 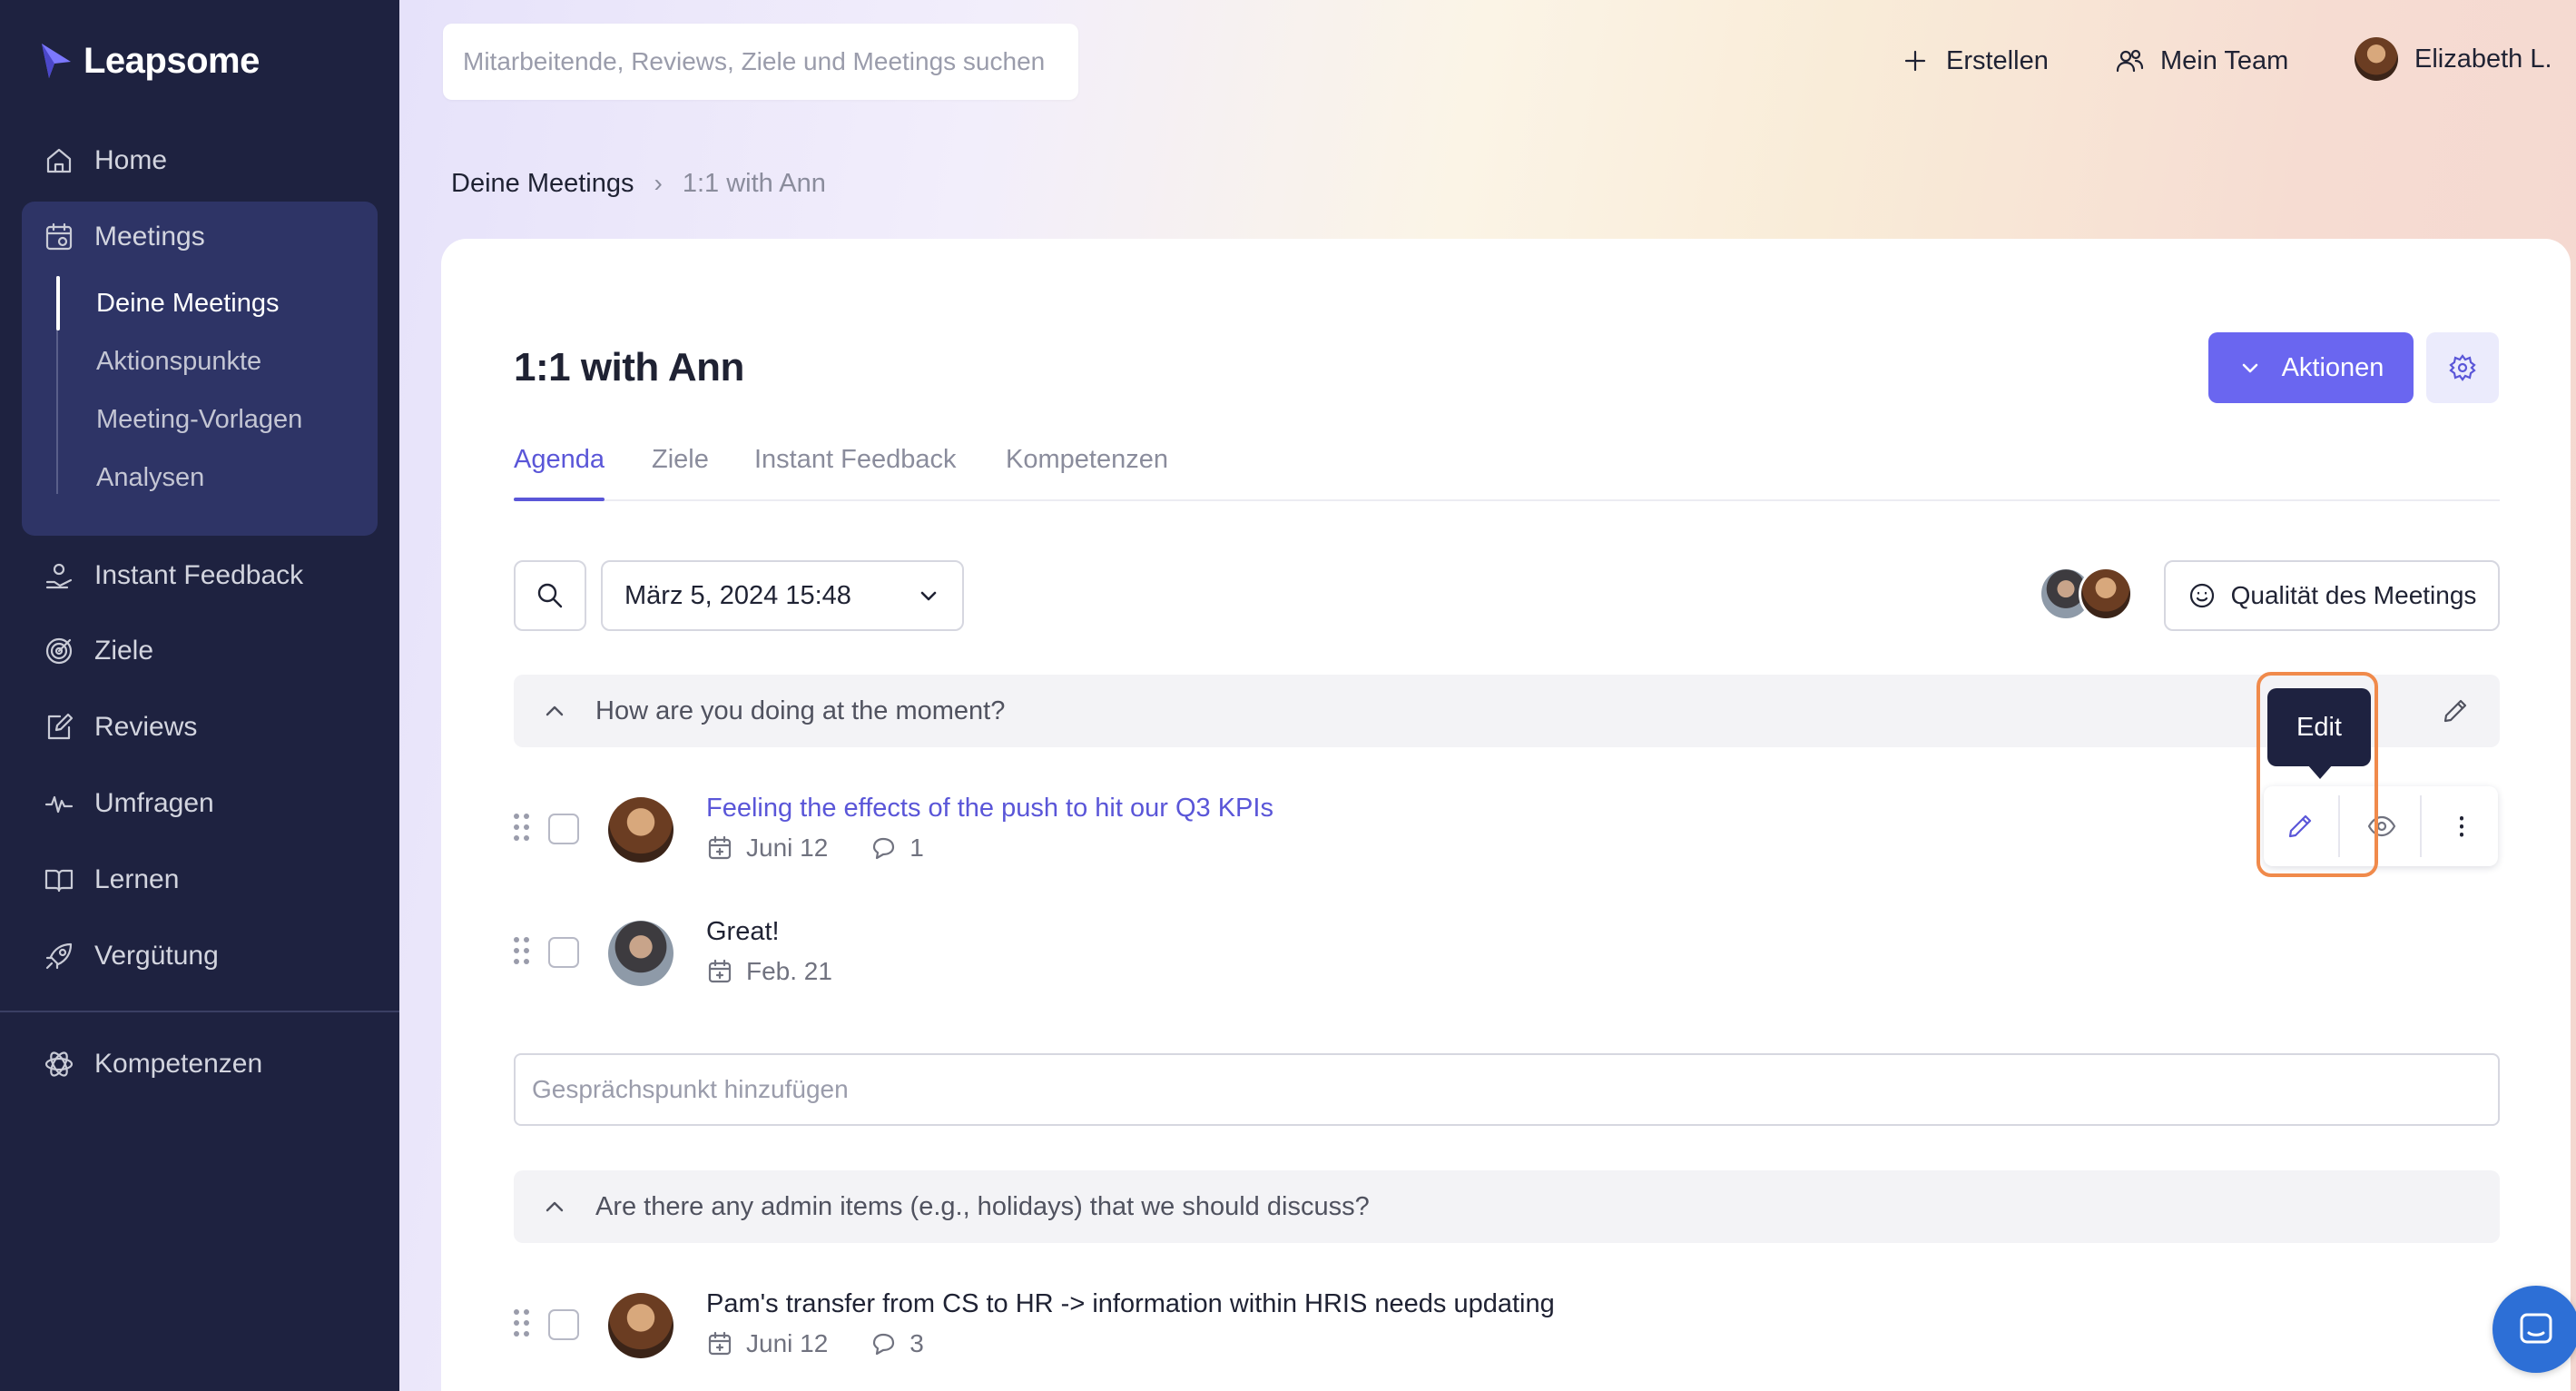 What do you see at coordinates (638, 183) in the screenshot?
I see `breadcrumb: Deine Meetings › 1:1 with Ann` at bounding box center [638, 183].